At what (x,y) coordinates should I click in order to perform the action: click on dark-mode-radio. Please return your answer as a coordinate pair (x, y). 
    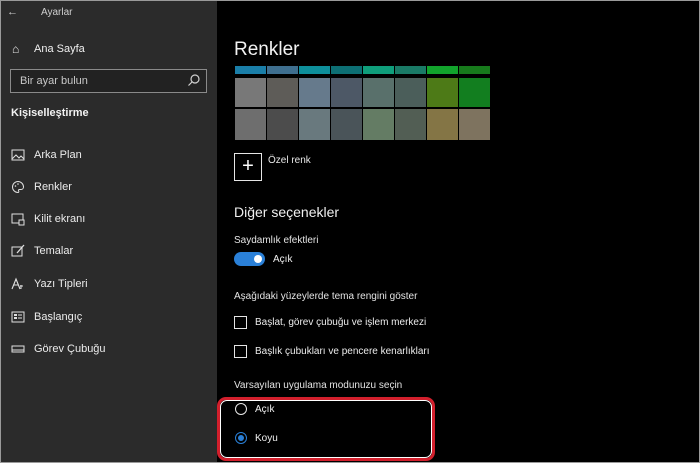
    Looking at the image, I should click on (241, 438).